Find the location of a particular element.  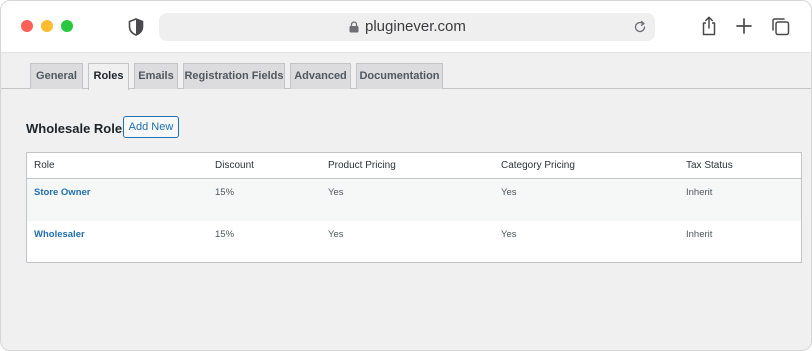

tabs-icon is located at coordinates (780, 26).